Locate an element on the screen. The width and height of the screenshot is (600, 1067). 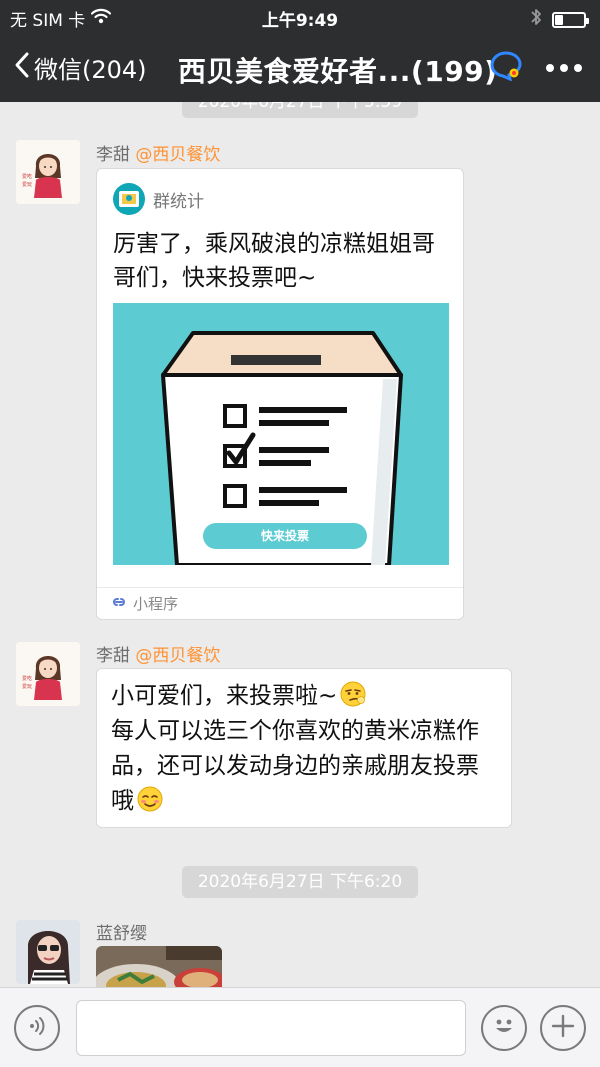
status-right is located at coordinates (559, 19).